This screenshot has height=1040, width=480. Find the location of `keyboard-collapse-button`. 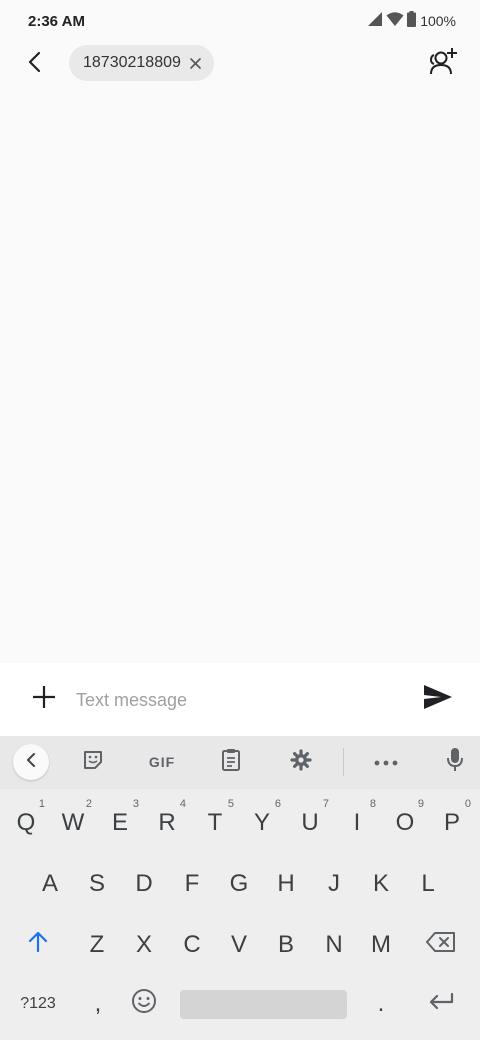

keyboard-collapse-button is located at coordinates (31, 762).